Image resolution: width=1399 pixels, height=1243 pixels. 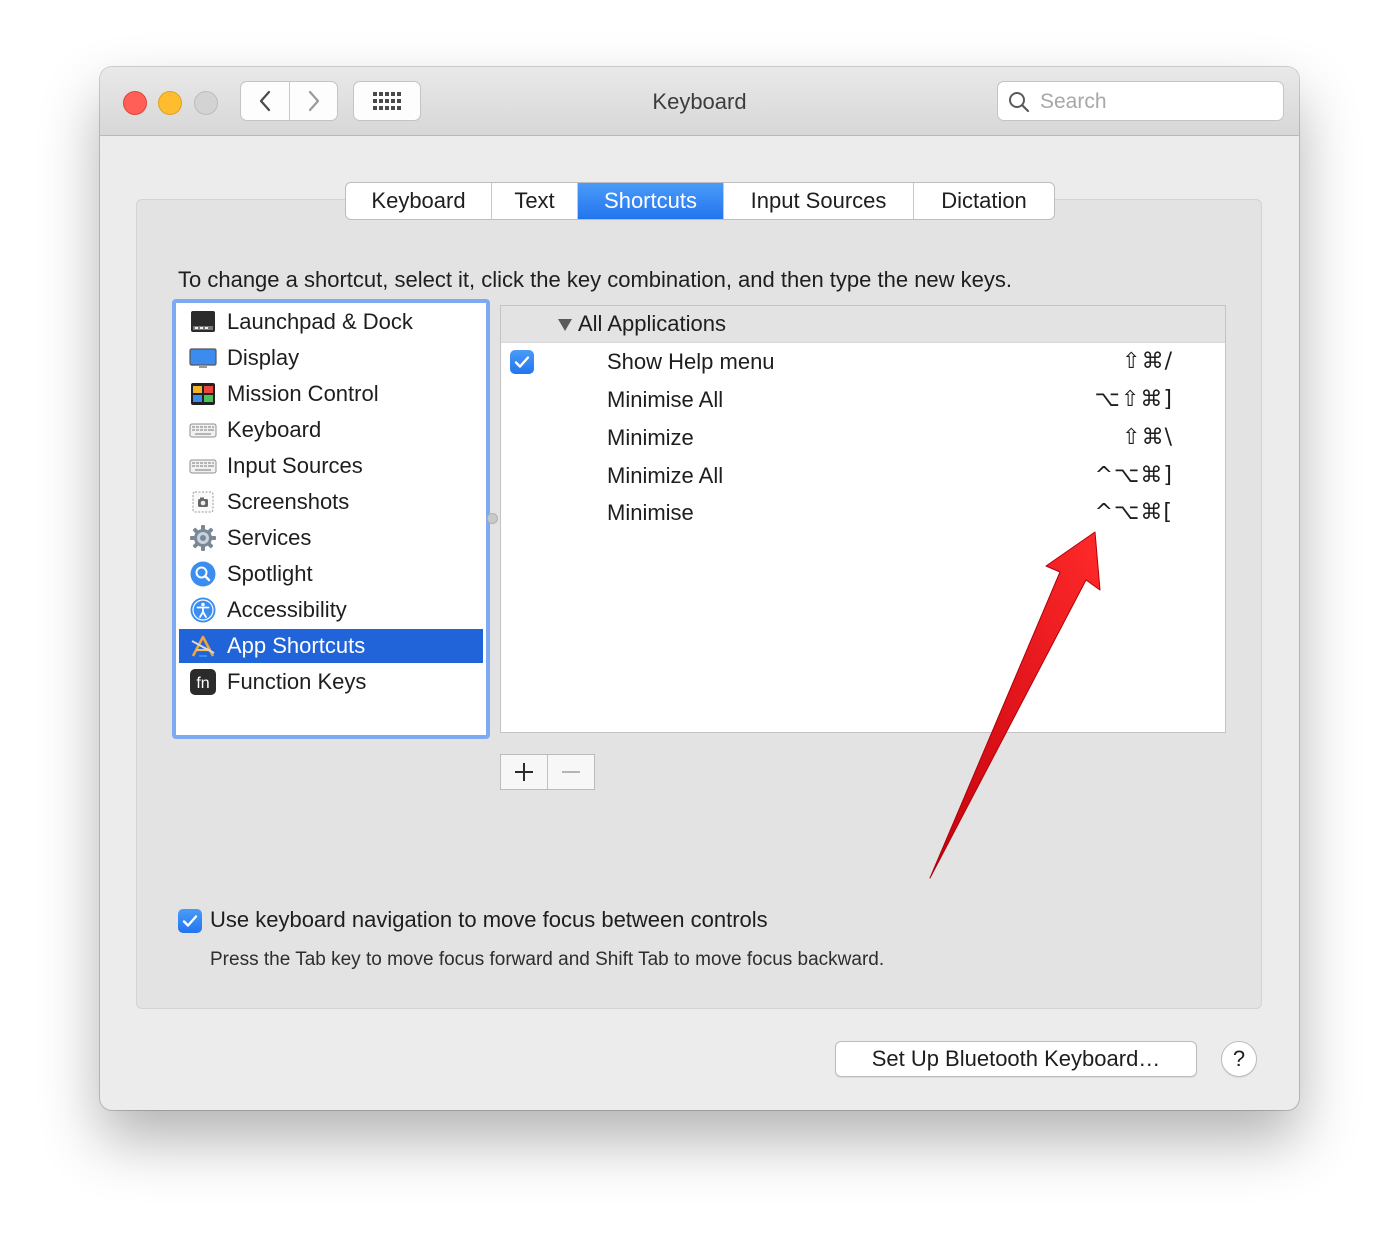 I want to click on fn-key-icon: fn, so click(x=203, y=682).